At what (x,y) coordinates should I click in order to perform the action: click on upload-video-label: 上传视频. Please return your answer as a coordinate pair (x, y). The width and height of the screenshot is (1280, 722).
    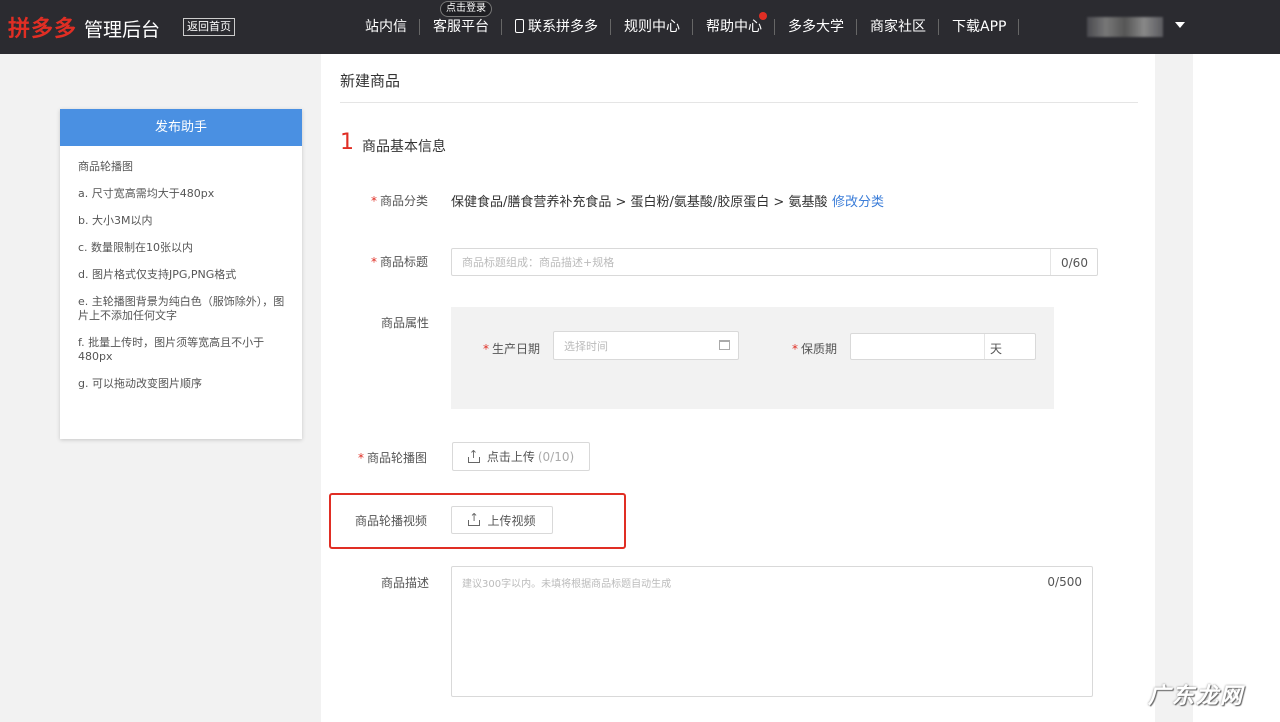
    Looking at the image, I should click on (511, 520).